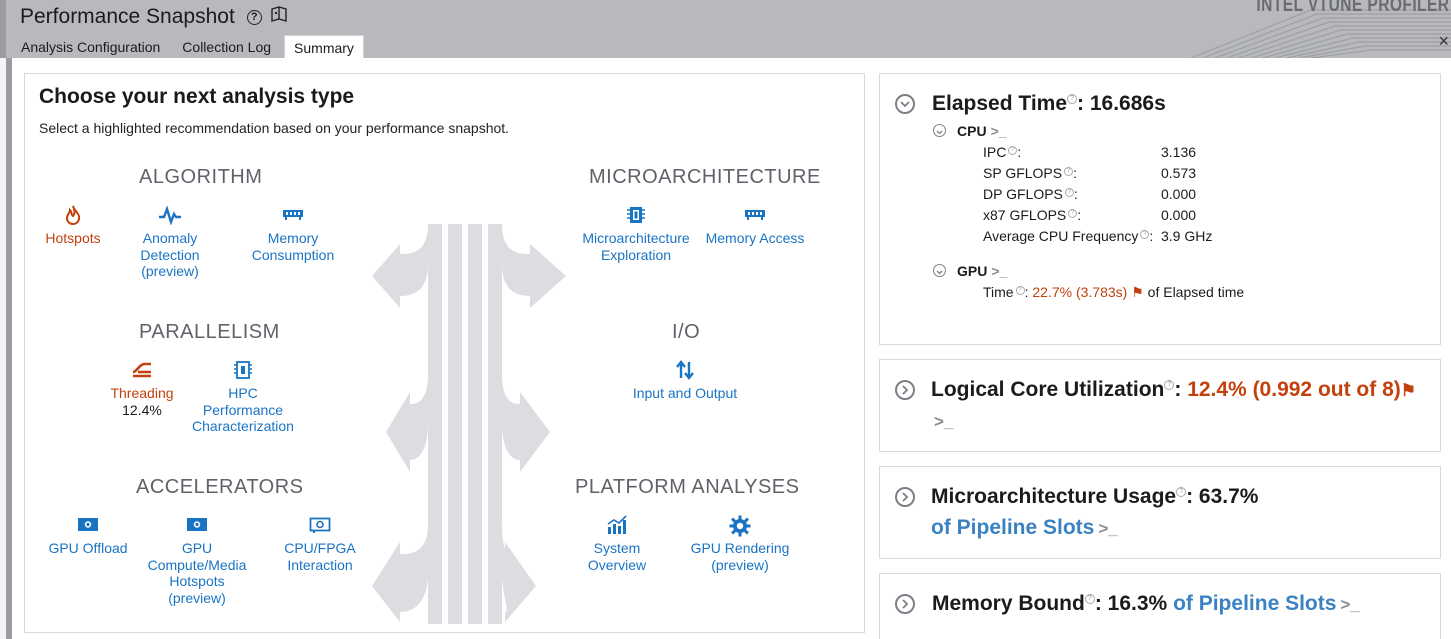 The image size is (1451, 639). What do you see at coordinates (88, 526) in the screenshot?
I see `gpu-card-icon` at bounding box center [88, 526].